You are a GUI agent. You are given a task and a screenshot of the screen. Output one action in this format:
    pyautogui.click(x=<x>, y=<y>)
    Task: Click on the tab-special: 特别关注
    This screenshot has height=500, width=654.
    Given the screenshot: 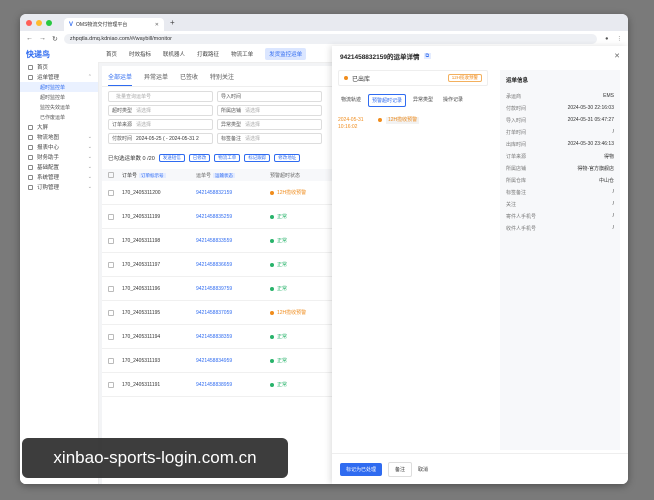 What is the action you would take?
    pyautogui.click(x=222, y=79)
    